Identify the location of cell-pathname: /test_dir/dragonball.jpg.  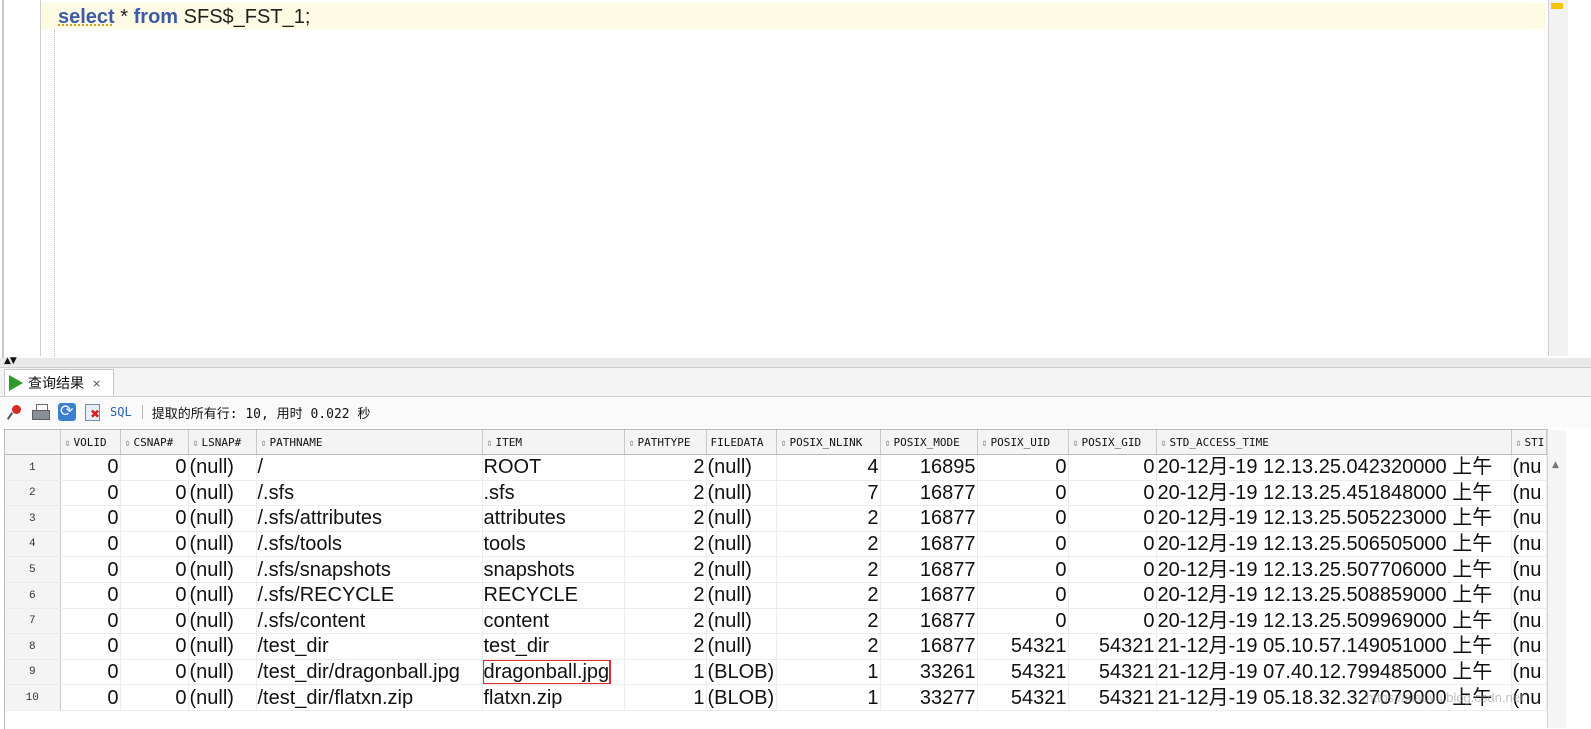
(369, 672).